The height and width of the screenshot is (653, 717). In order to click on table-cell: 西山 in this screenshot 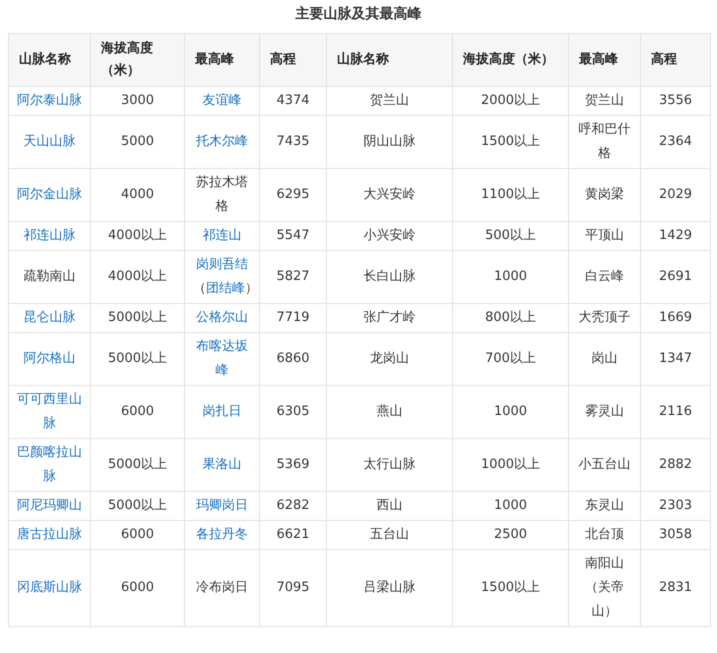, I will do `click(389, 506)`.